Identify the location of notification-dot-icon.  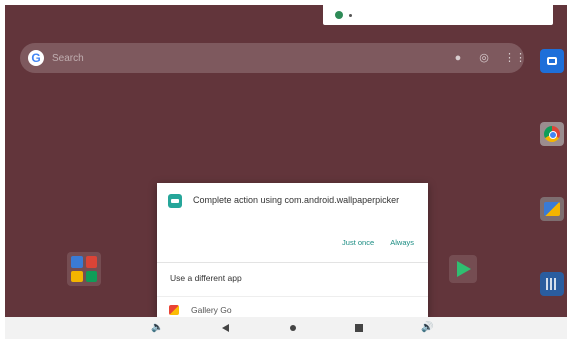
(350, 15).